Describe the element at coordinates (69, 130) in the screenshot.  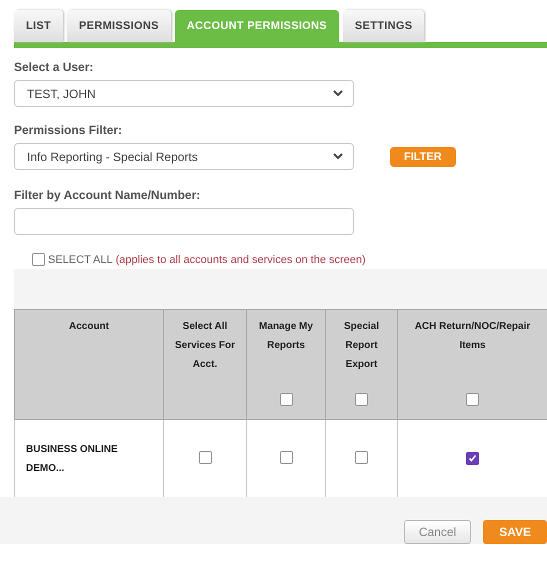
I see `field-label: Permissions Filter:` at that location.